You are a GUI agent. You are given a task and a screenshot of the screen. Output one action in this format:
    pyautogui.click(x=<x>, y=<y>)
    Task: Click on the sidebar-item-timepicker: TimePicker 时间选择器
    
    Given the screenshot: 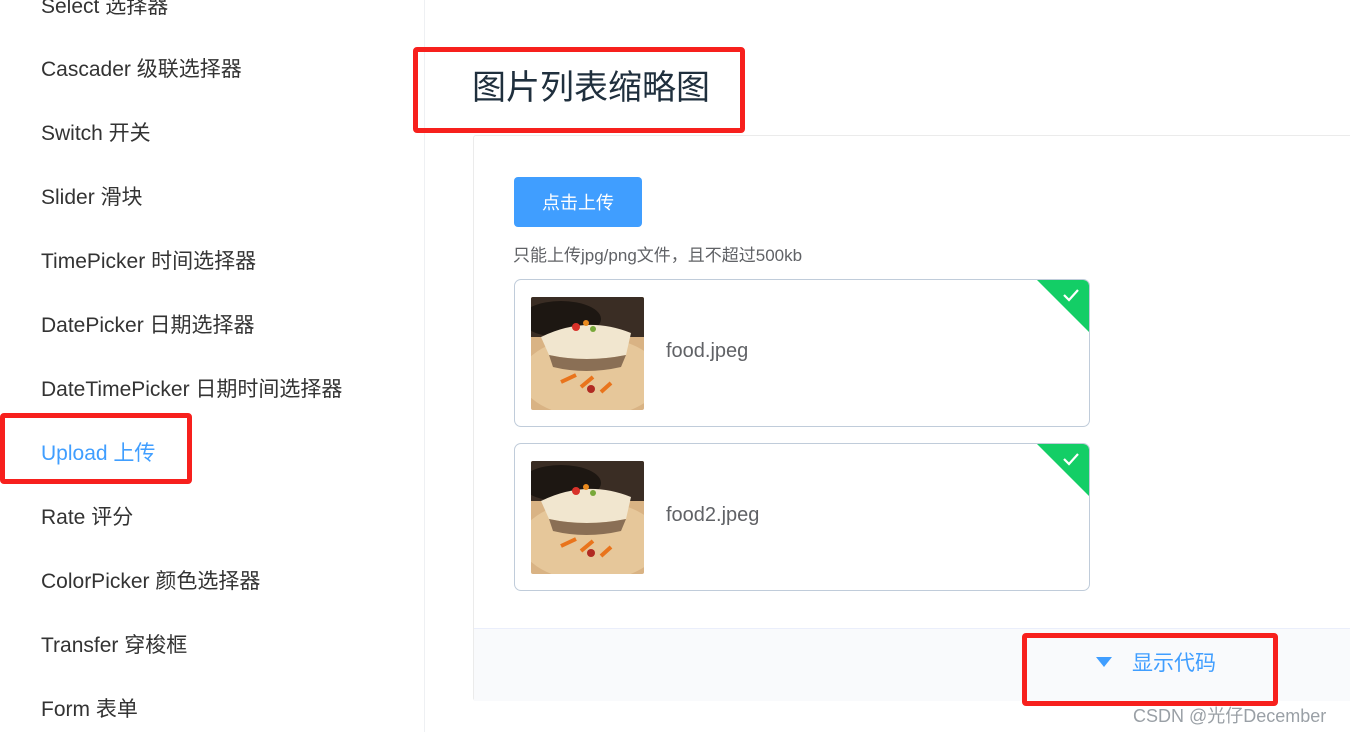 What is the action you would take?
    pyautogui.click(x=148, y=260)
    